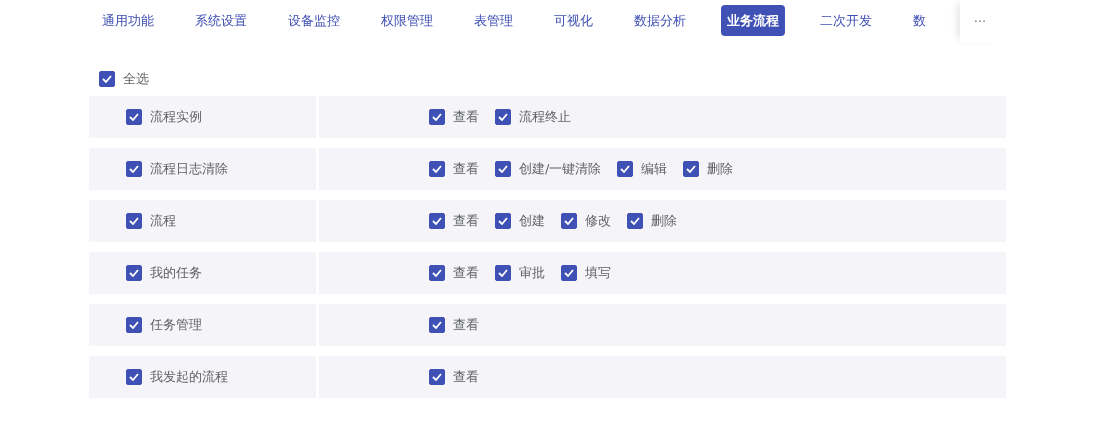 This screenshot has width=1112, height=427. Describe the element at coordinates (753, 20) in the screenshot. I see `tab: 业务流程` at that location.